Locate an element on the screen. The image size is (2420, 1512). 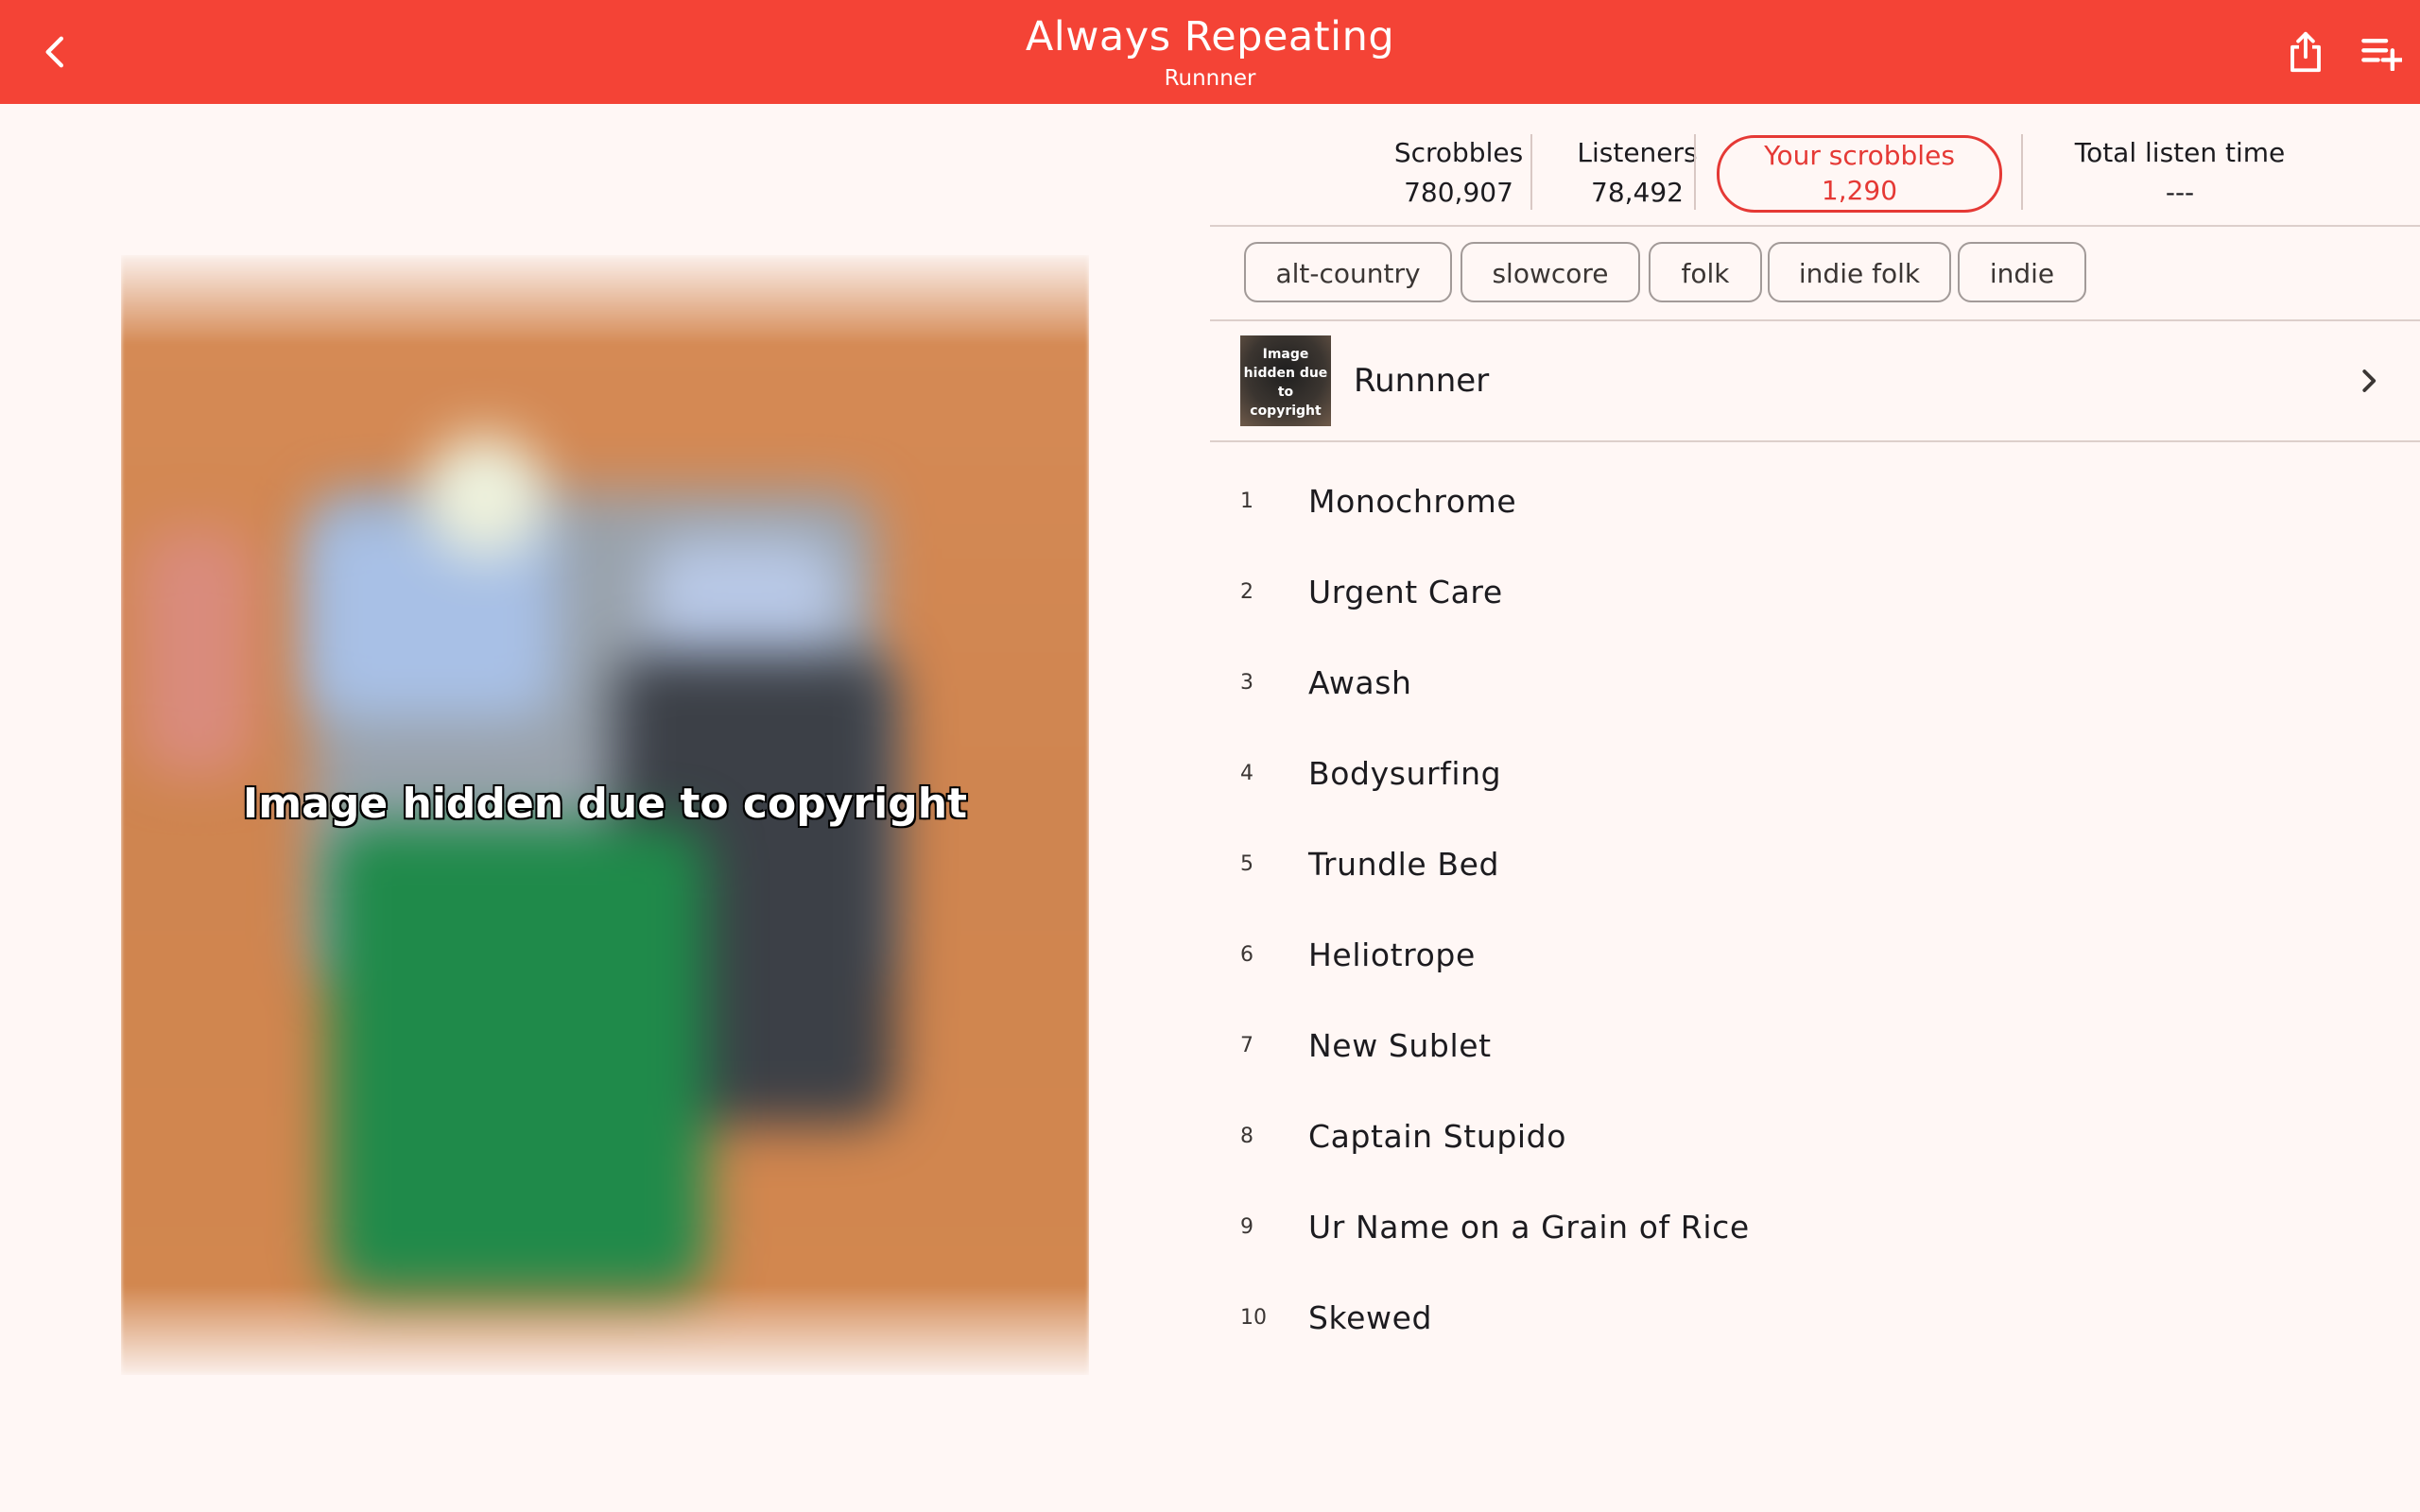
track-number: 8 is located at coordinates (1246, 1136).